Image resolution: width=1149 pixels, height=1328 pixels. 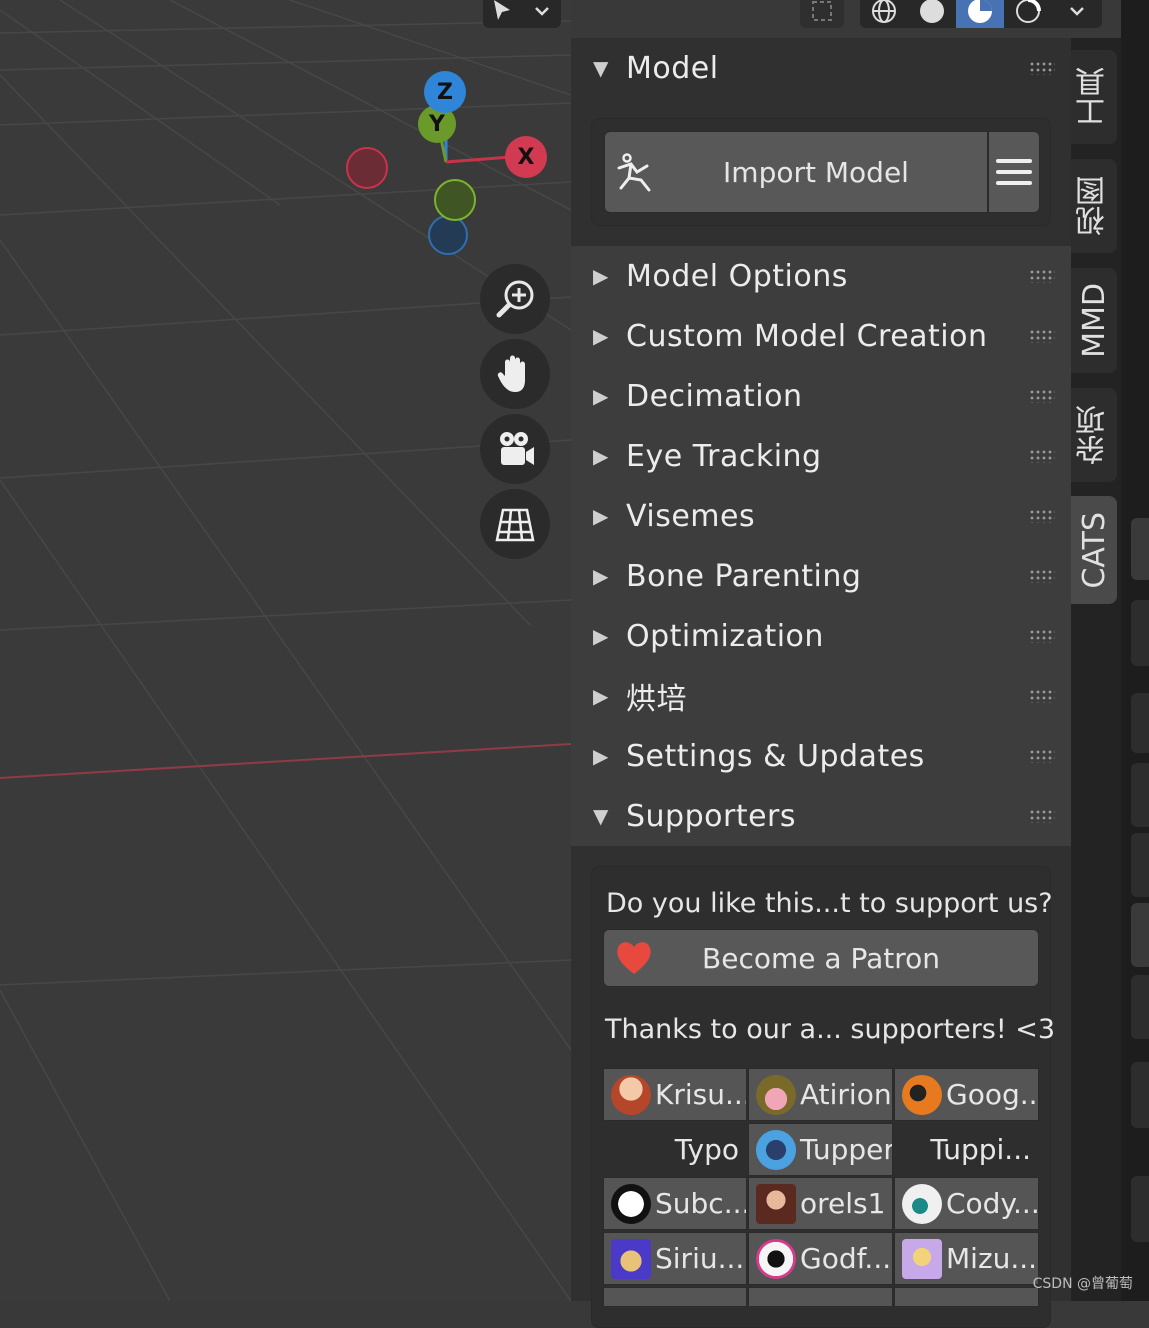 I want to click on section-header-eye-tracking: ▶ Eye Tracking, so click(x=821, y=456).